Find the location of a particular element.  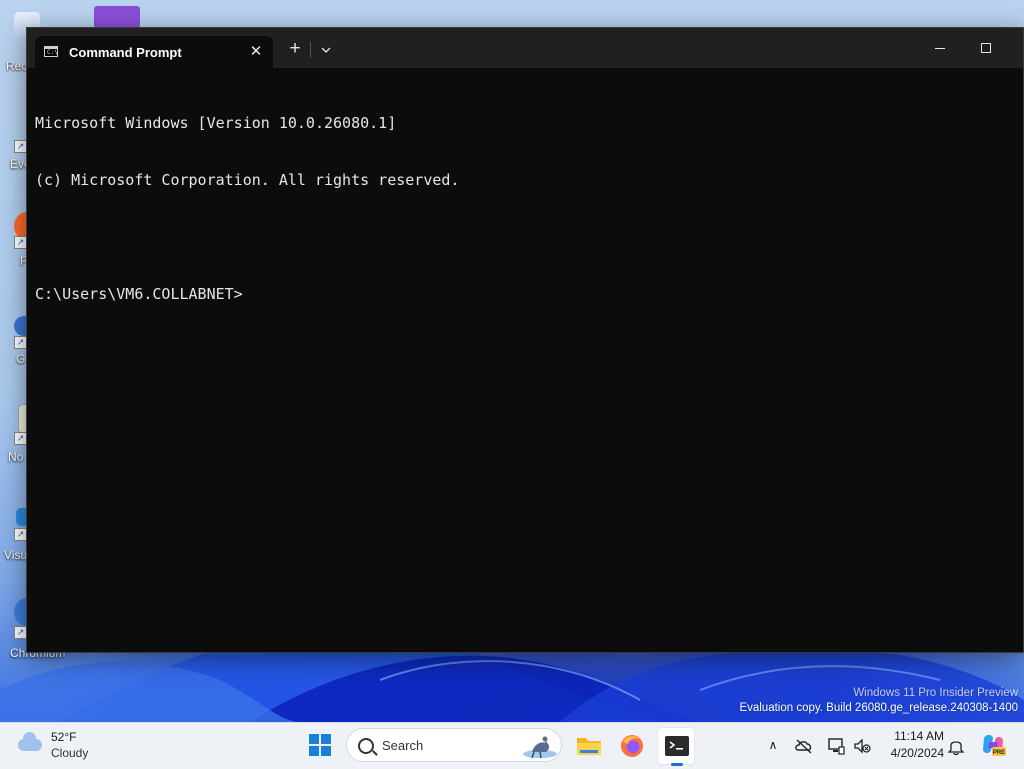

watermark-edition: Windows 11 Pro Insider Preview is located at coordinates (935, 693).